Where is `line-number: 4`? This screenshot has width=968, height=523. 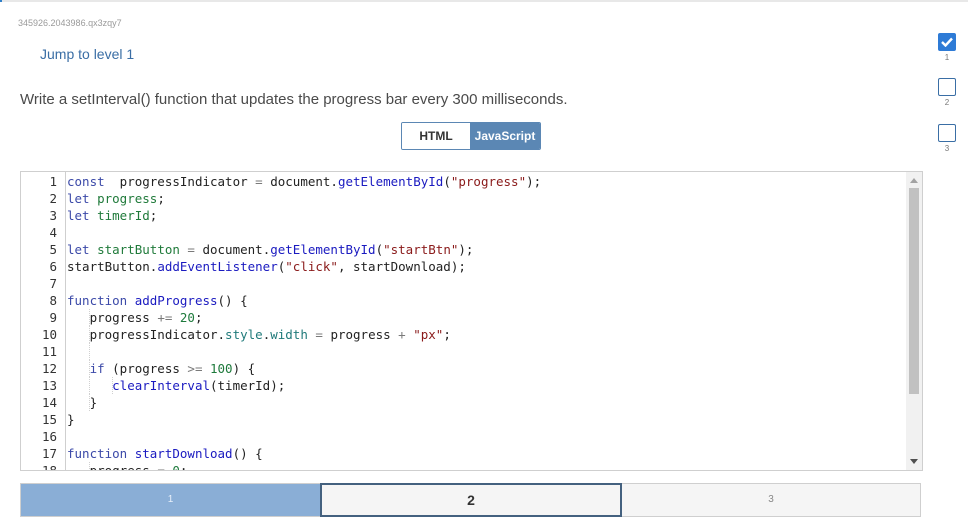 line-number: 4 is located at coordinates (53, 232).